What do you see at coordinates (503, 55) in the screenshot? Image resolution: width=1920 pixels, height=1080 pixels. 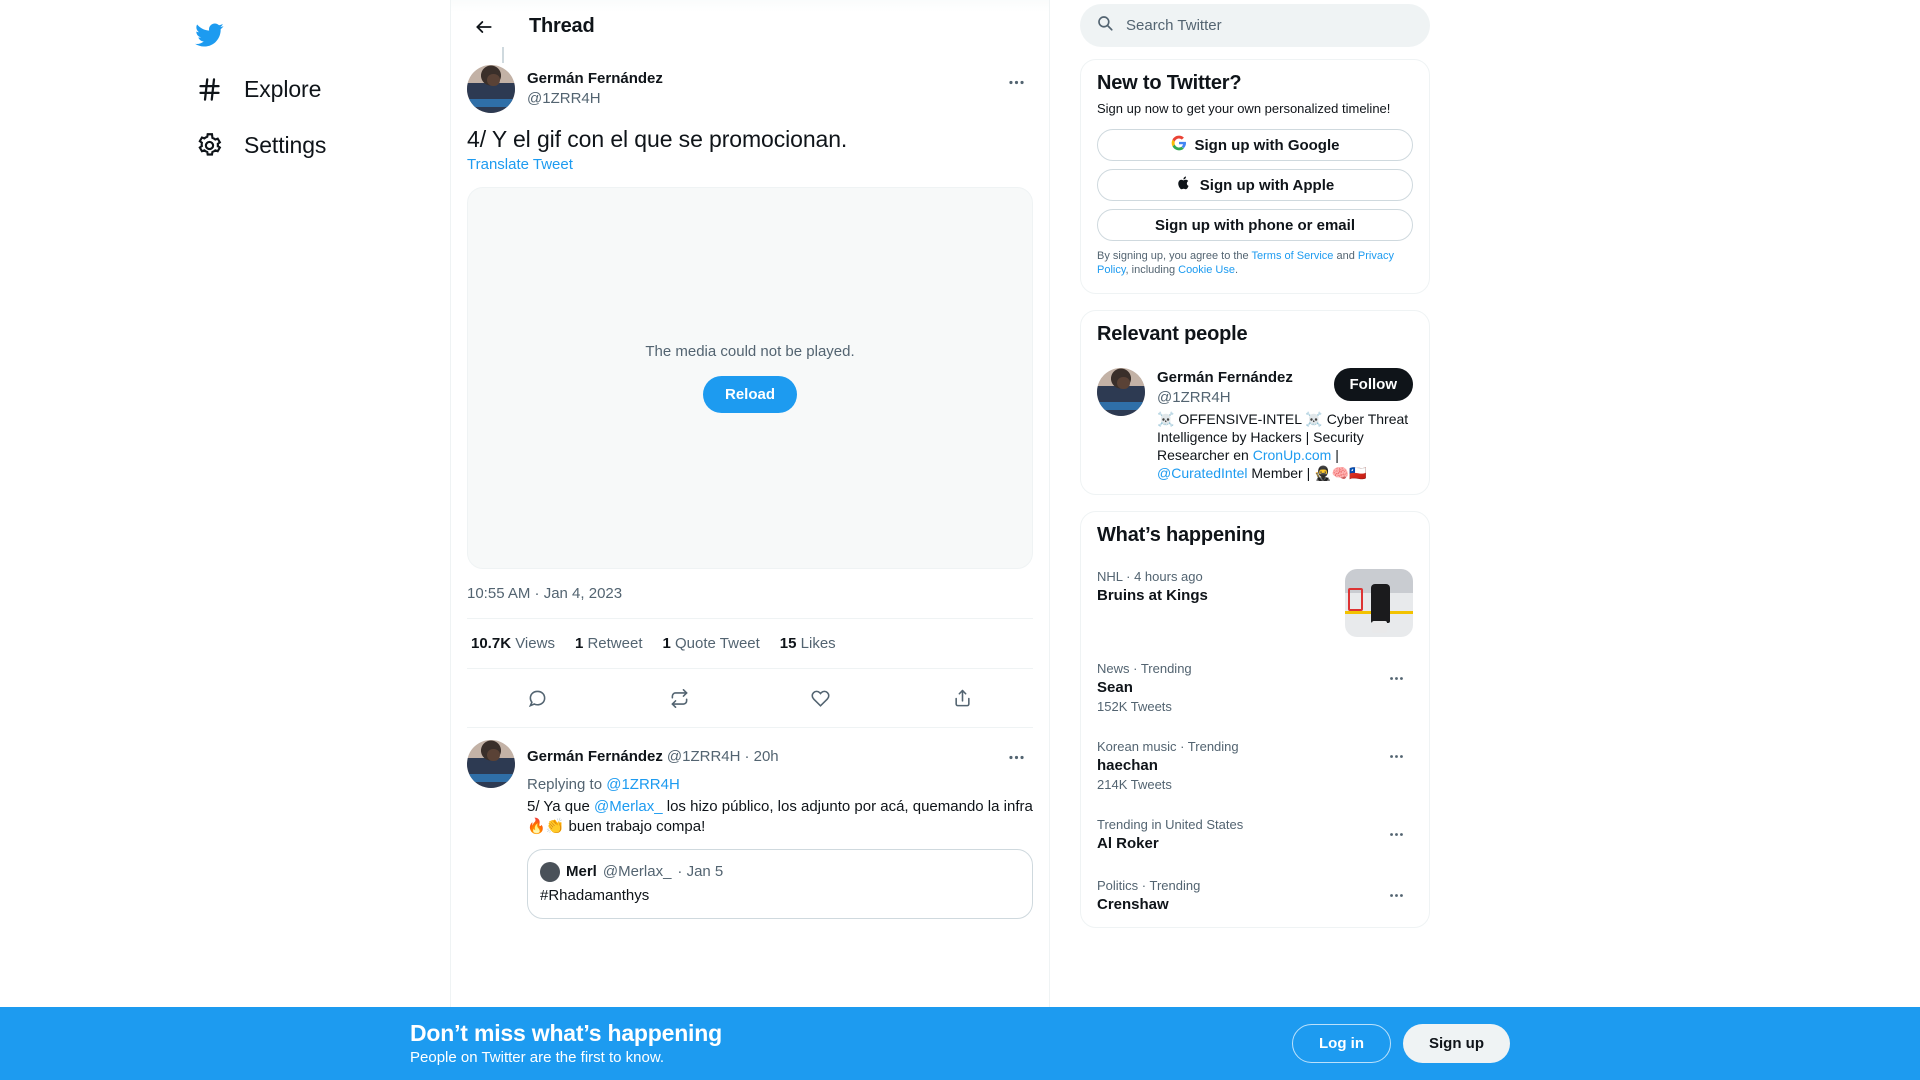 I see `thread-connector-line` at bounding box center [503, 55].